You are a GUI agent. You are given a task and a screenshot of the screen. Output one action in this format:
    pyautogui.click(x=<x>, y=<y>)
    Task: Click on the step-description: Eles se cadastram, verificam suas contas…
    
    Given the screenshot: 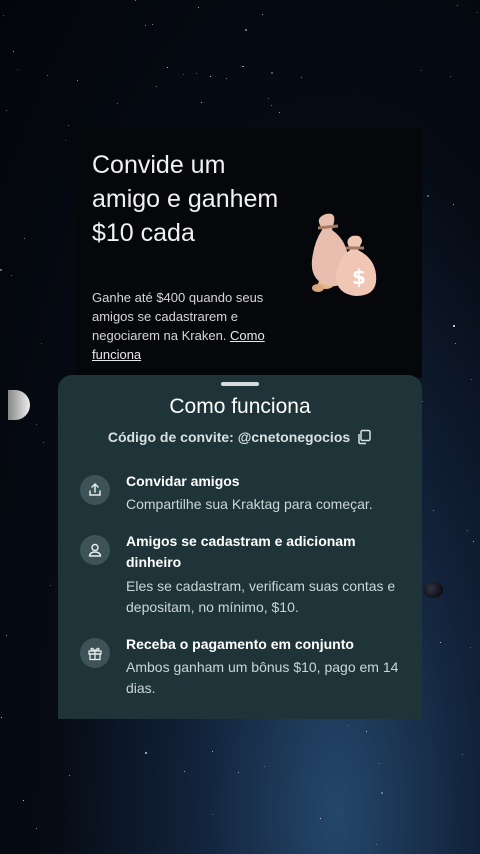 What is the action you would take?
    pyautogui.click(x=261, y=596)
    